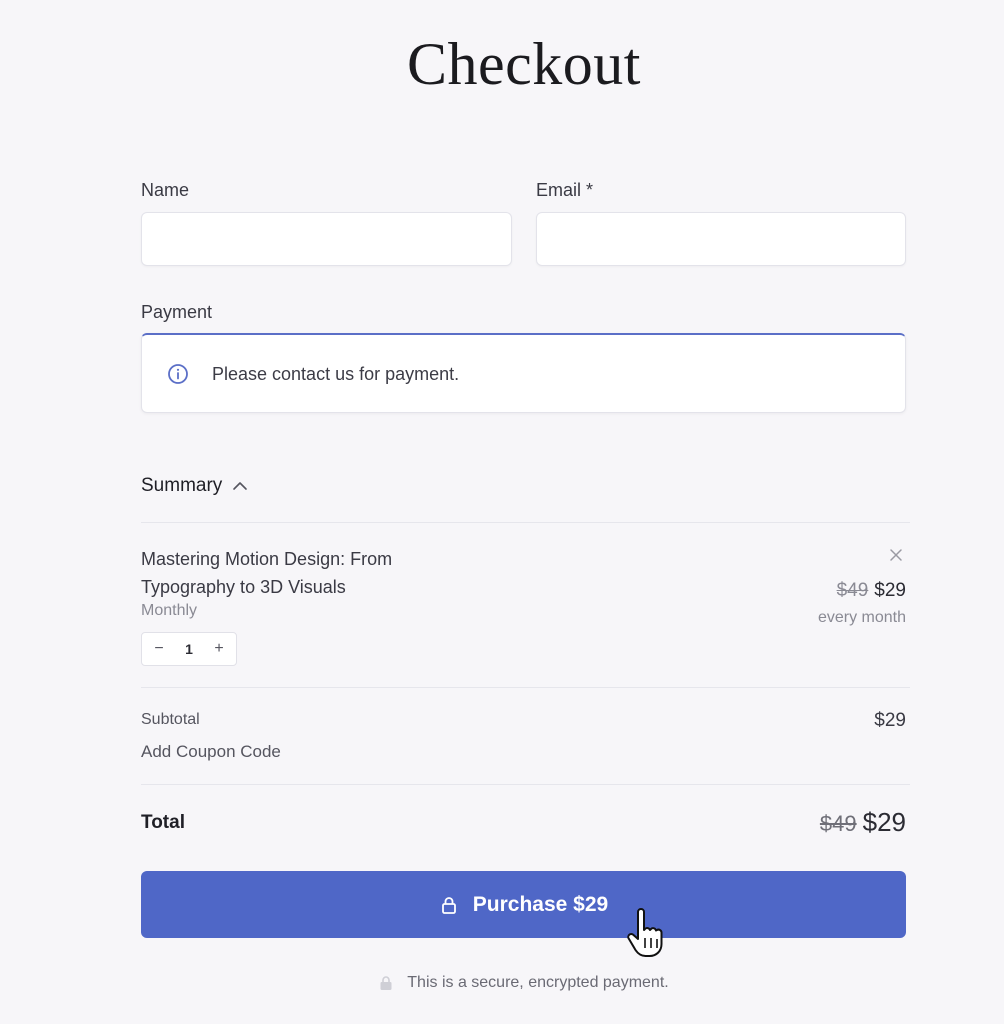  Describe the element at coordinates (326, 239) in the screenshot. I see `name-input` at that location.